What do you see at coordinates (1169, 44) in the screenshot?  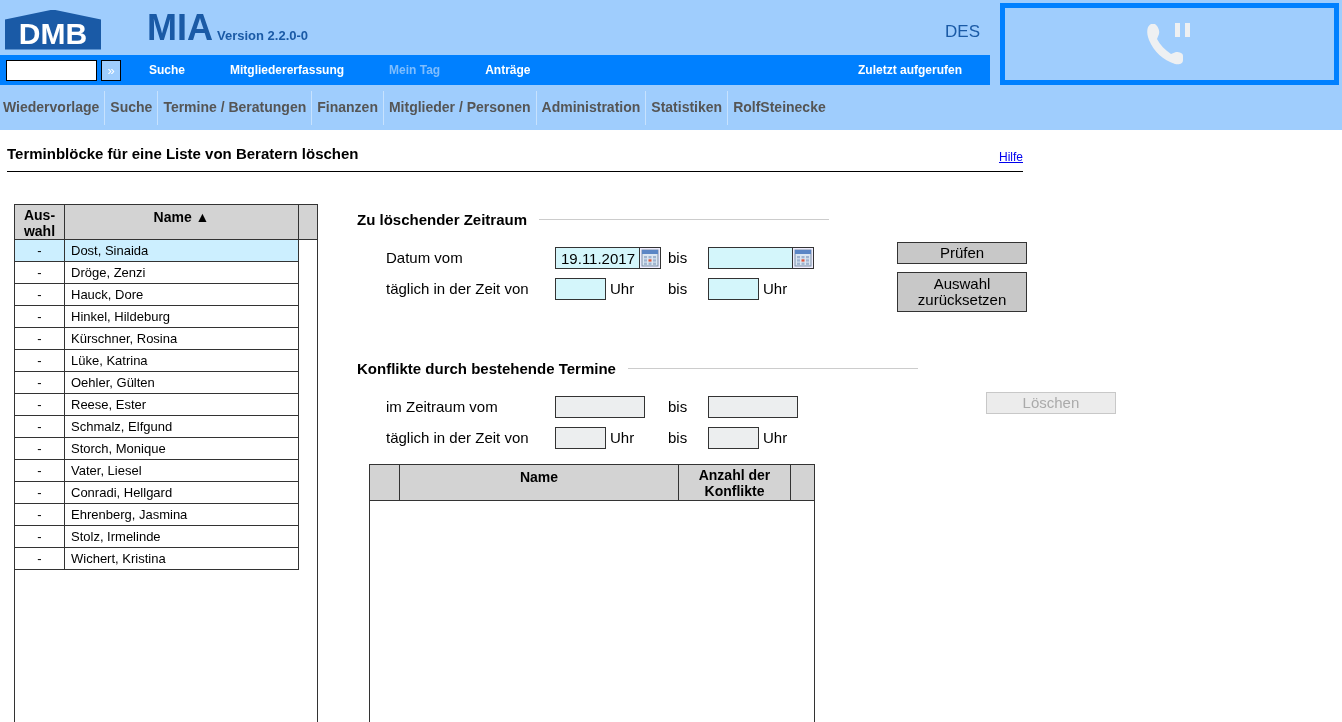 I see `call-panel` at bounding box center [1169, 44].